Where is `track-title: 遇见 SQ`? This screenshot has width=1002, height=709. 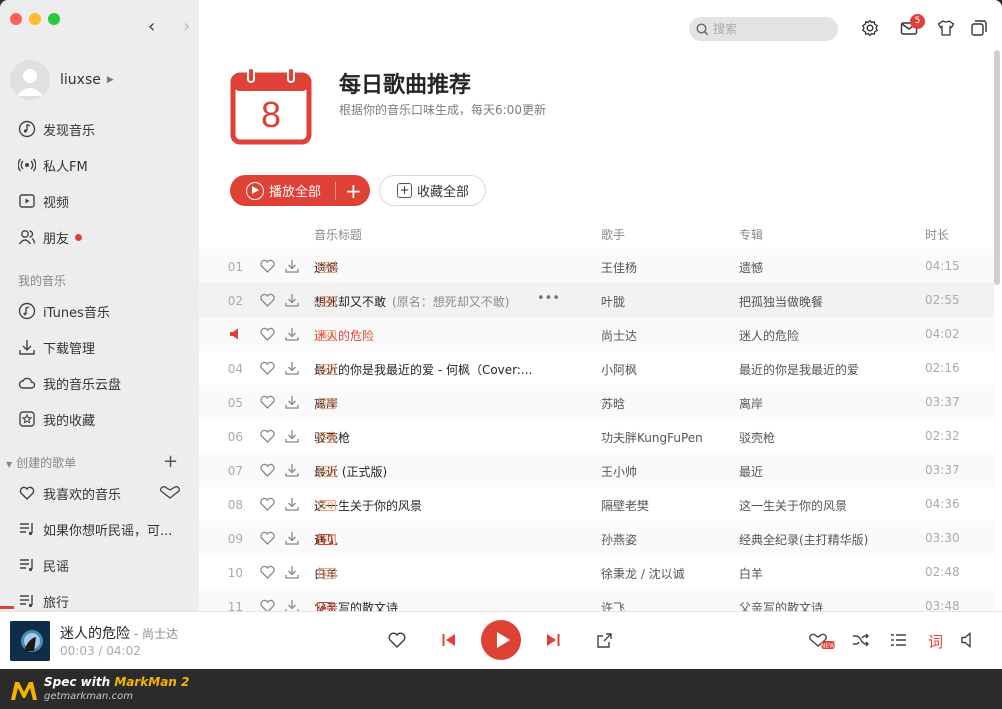
track-title: 遇见 SQ is located at coordinates (326, 539).